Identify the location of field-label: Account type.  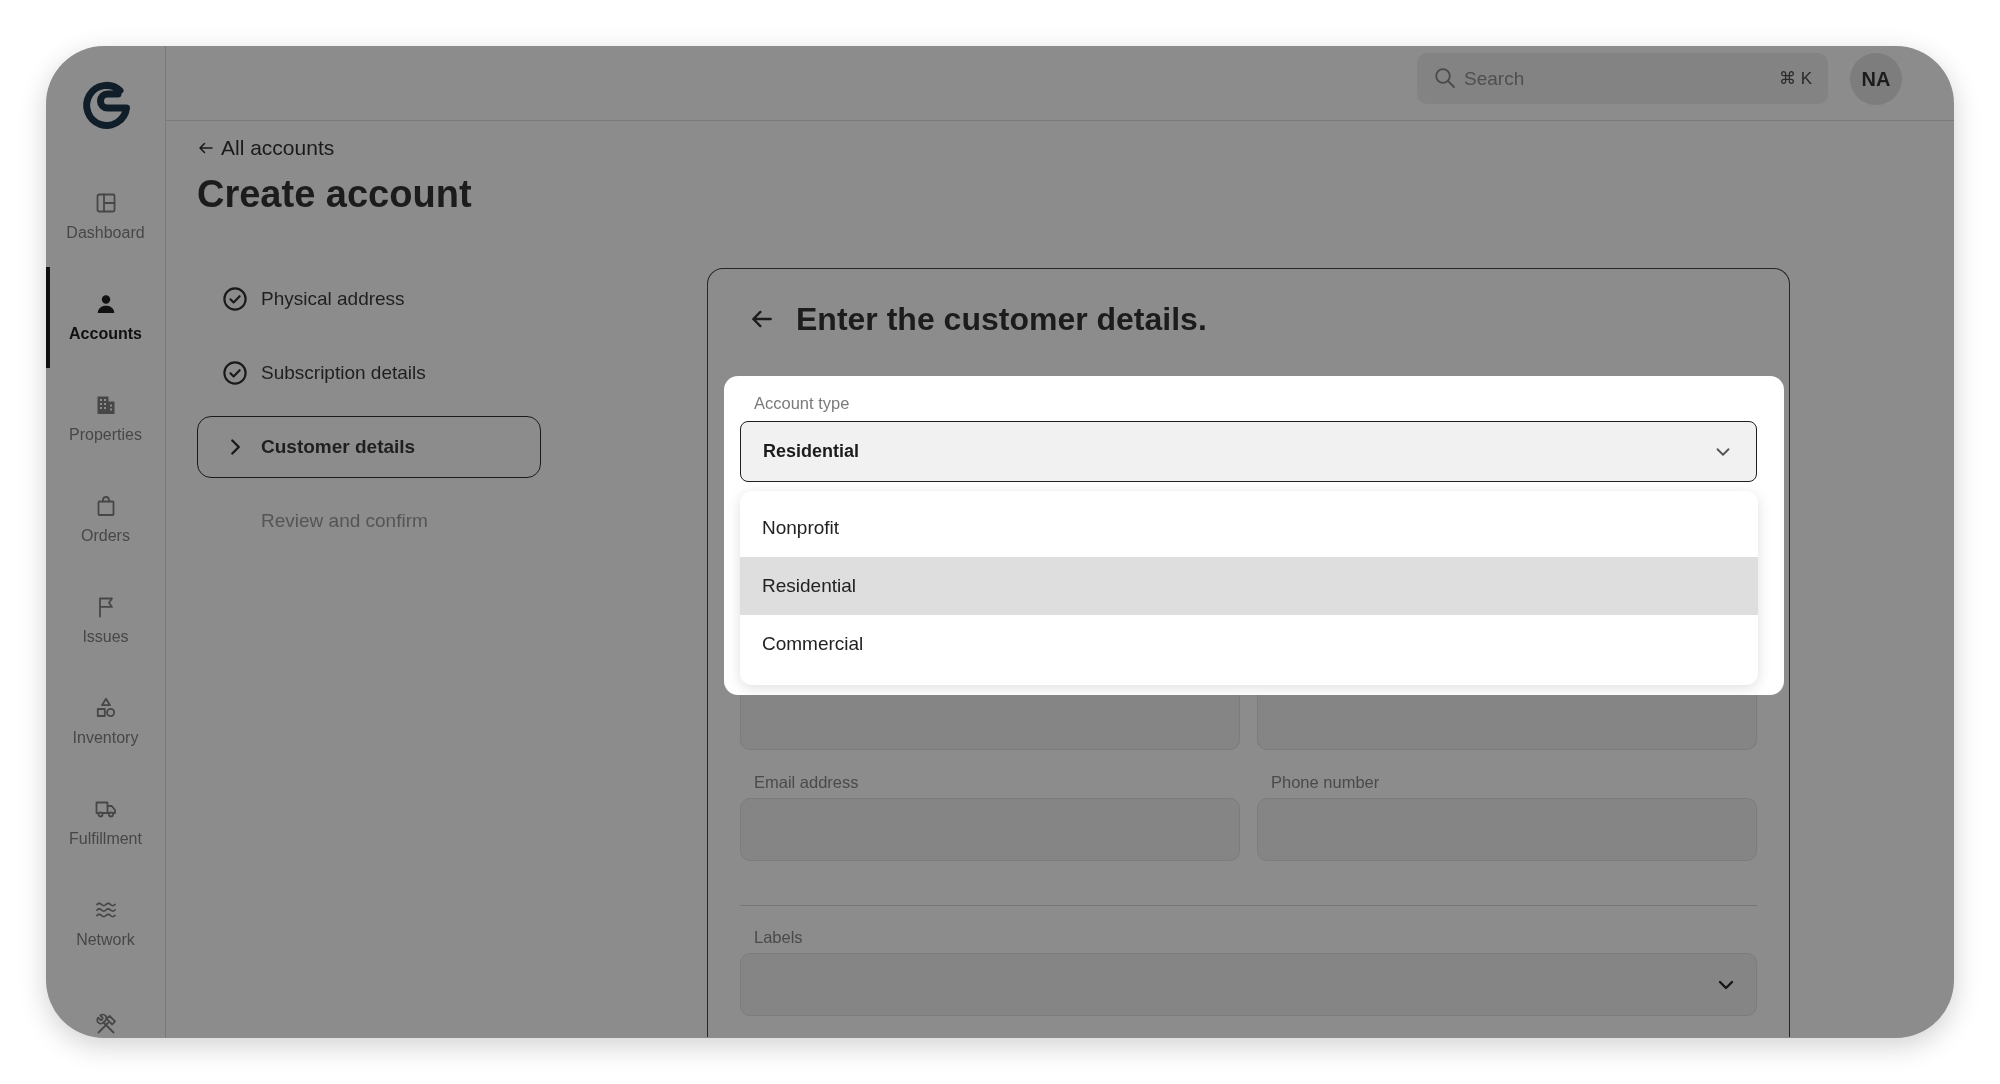
(802, 403).